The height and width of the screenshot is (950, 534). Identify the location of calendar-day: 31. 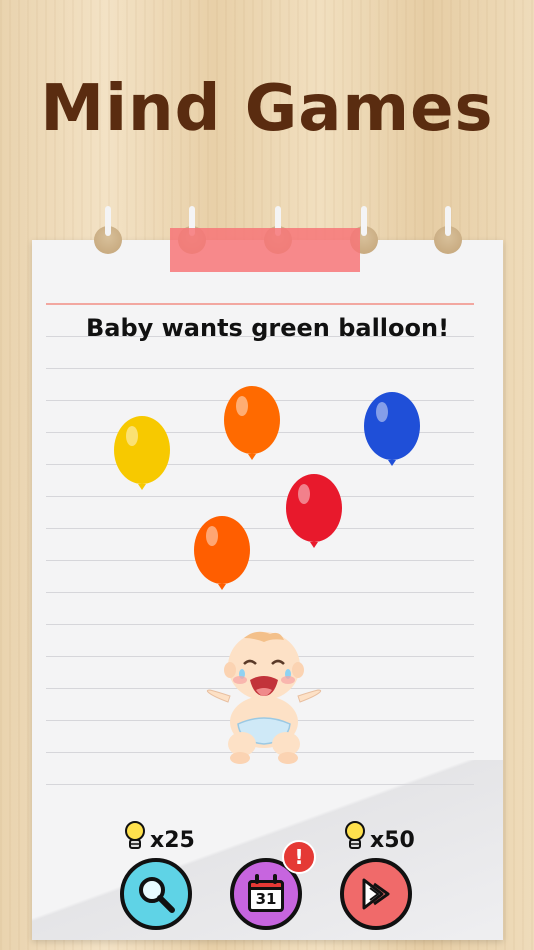
(266, 899).